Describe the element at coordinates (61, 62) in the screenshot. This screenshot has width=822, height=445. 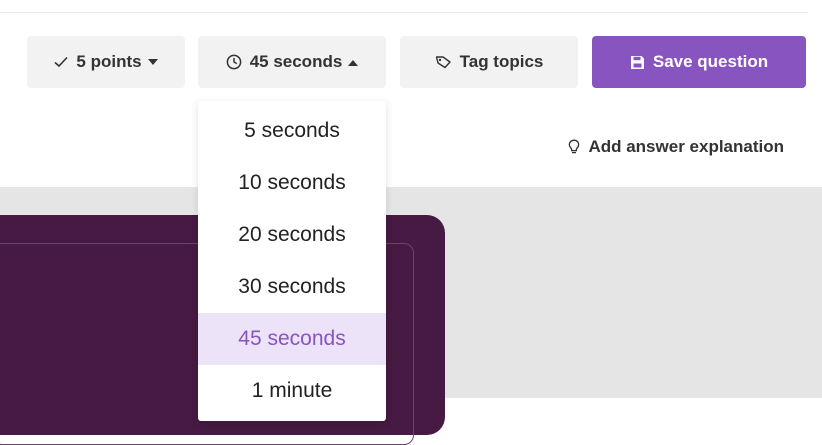
I see `check-icon` at that location.